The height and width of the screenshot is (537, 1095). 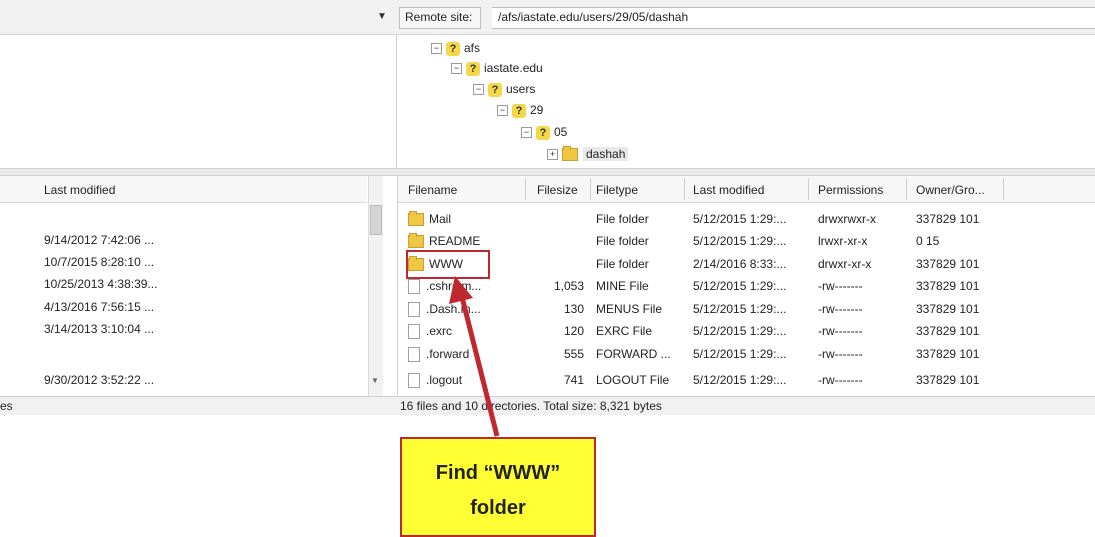 What do you see at coordinates (479, 366) in the screenshot?
I see `arrow-shaft` at bounding box center [479, 366].